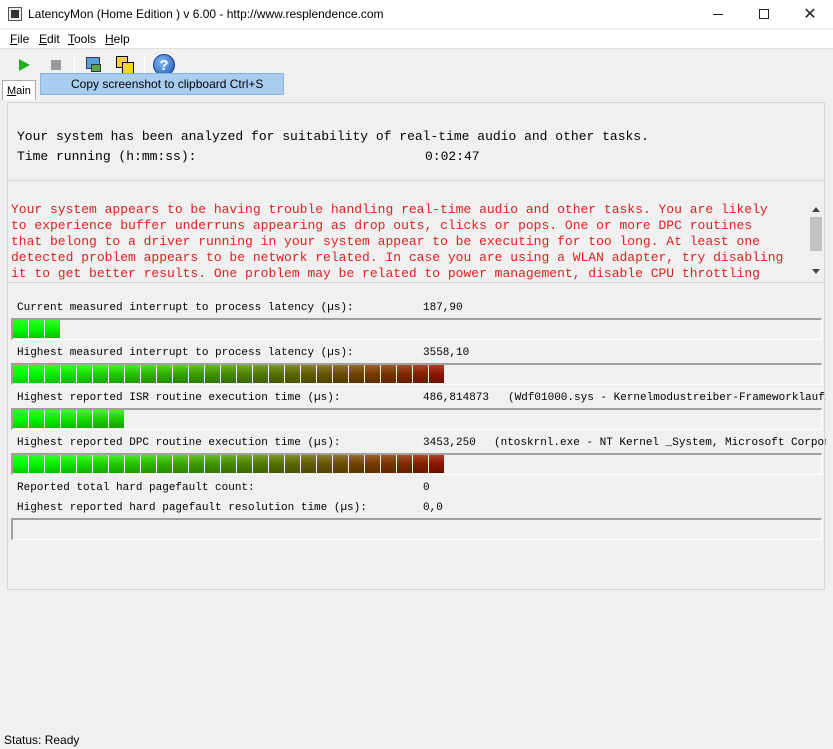 This screenshot has height=749, width=833. I want to click on play-icon, so click(24, 65).